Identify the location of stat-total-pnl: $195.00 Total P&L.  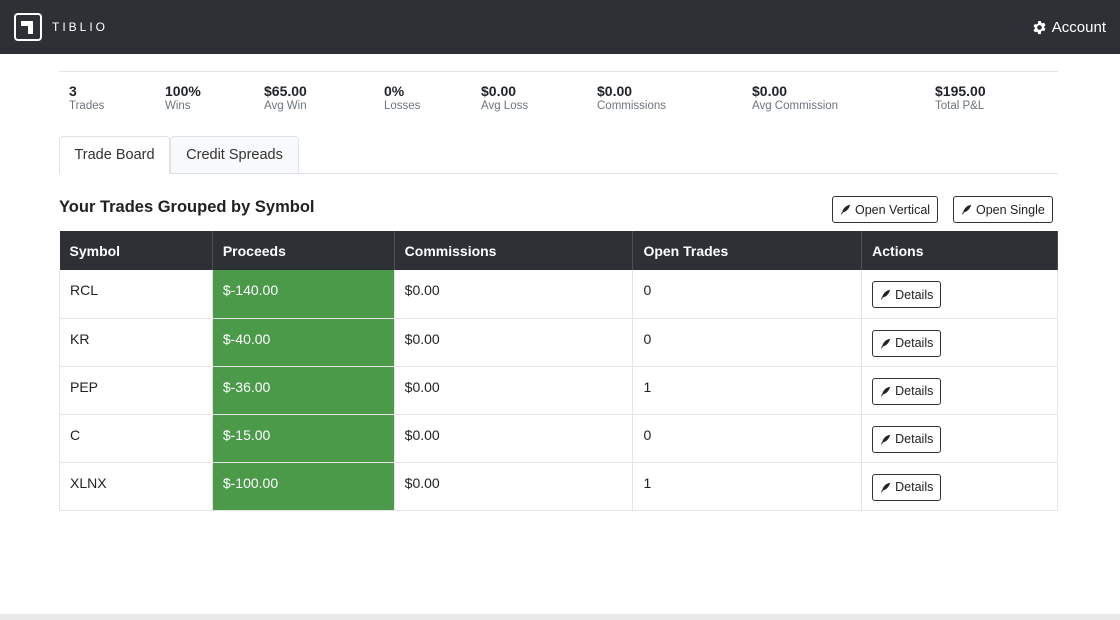
(960, 99).